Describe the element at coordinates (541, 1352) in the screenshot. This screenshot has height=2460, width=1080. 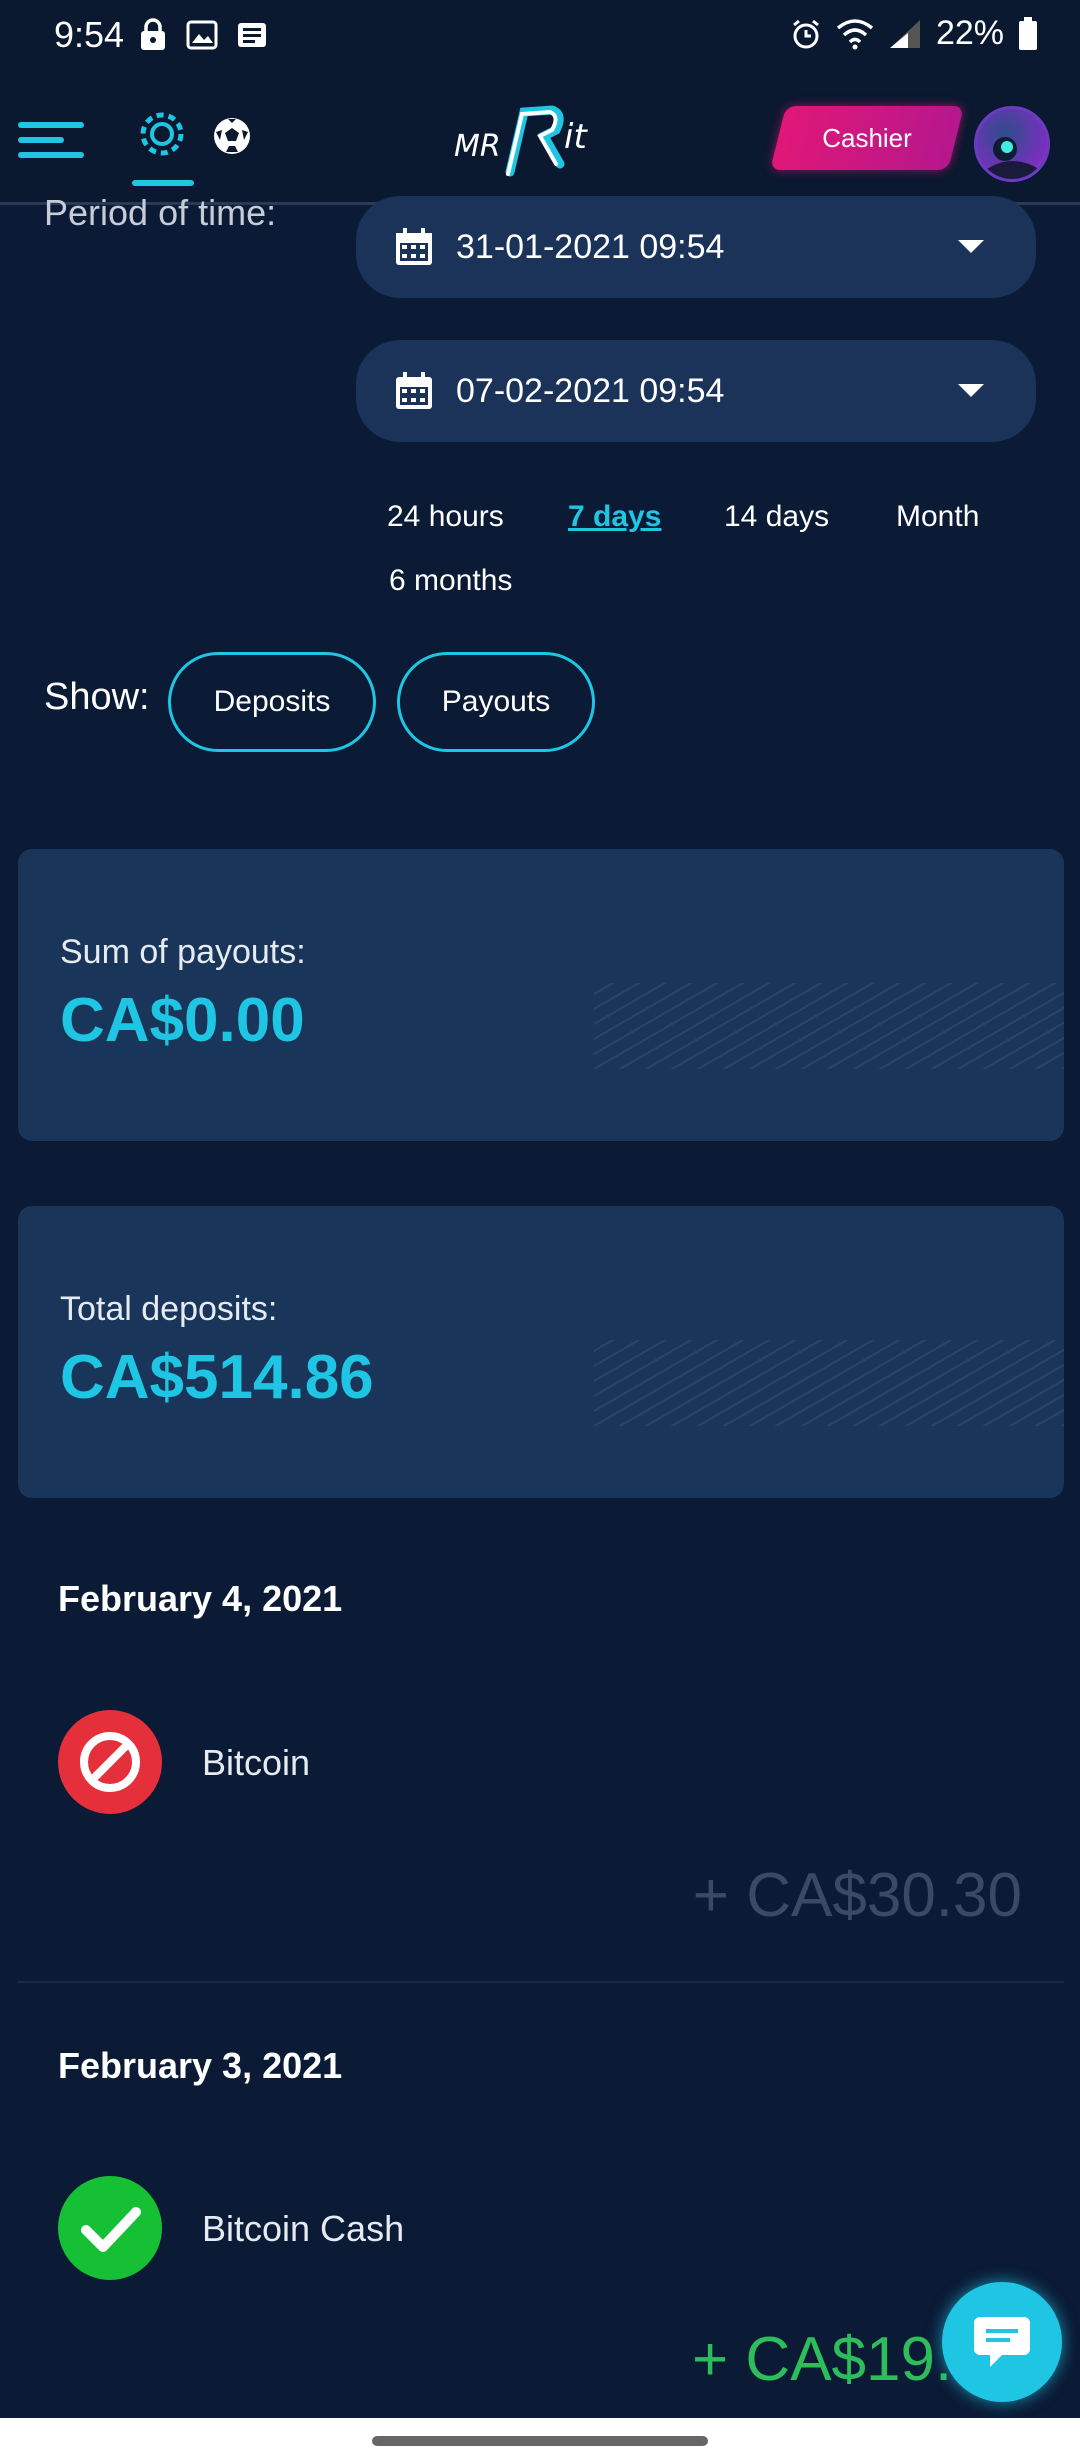
I see `deposits-summary-card: Total deposits: CA$514.86` at that location.